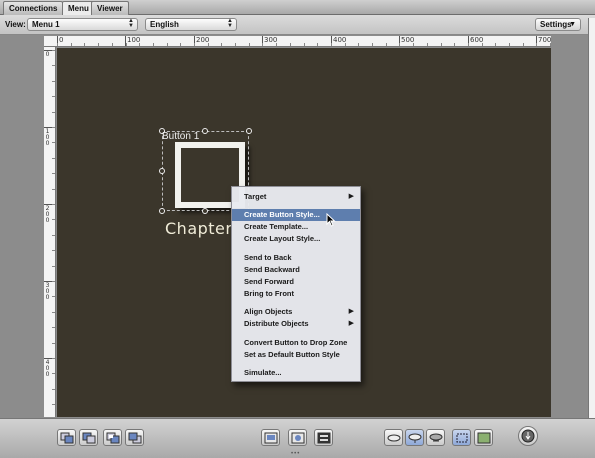 This screenshot has width=595, height=458. I want to click on show-activated-button, so click(435, 437).